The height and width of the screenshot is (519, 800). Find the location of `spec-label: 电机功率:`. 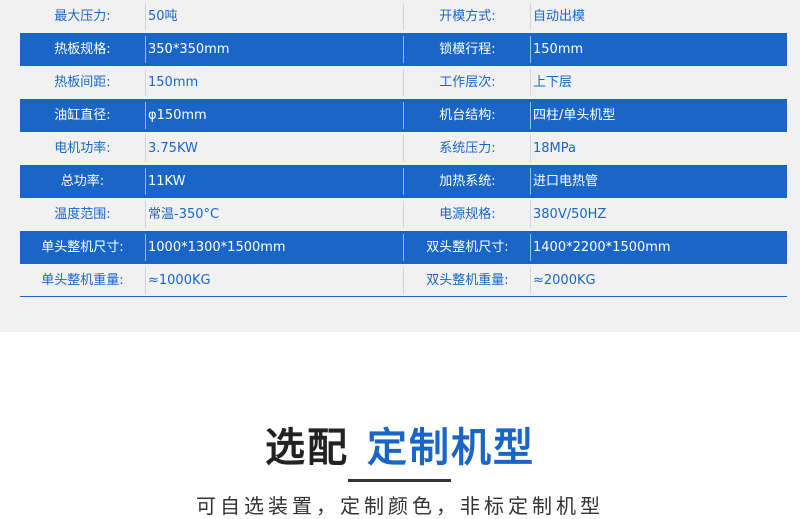

spec-label: 电机功率: is located at coordinates (82, 148).